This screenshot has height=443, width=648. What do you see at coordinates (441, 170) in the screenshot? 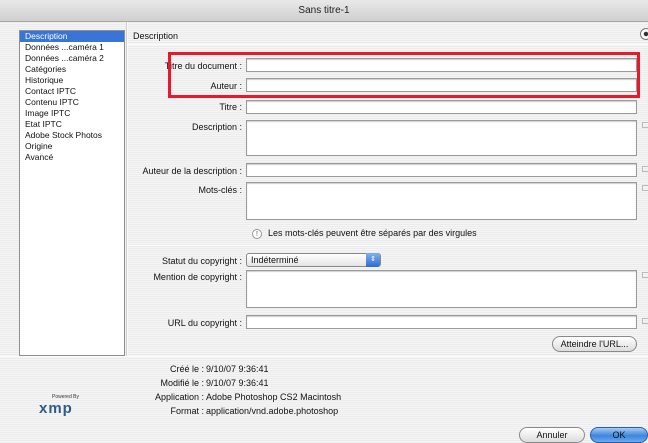
I see `description-author-field` at bounding box center [441, 170].